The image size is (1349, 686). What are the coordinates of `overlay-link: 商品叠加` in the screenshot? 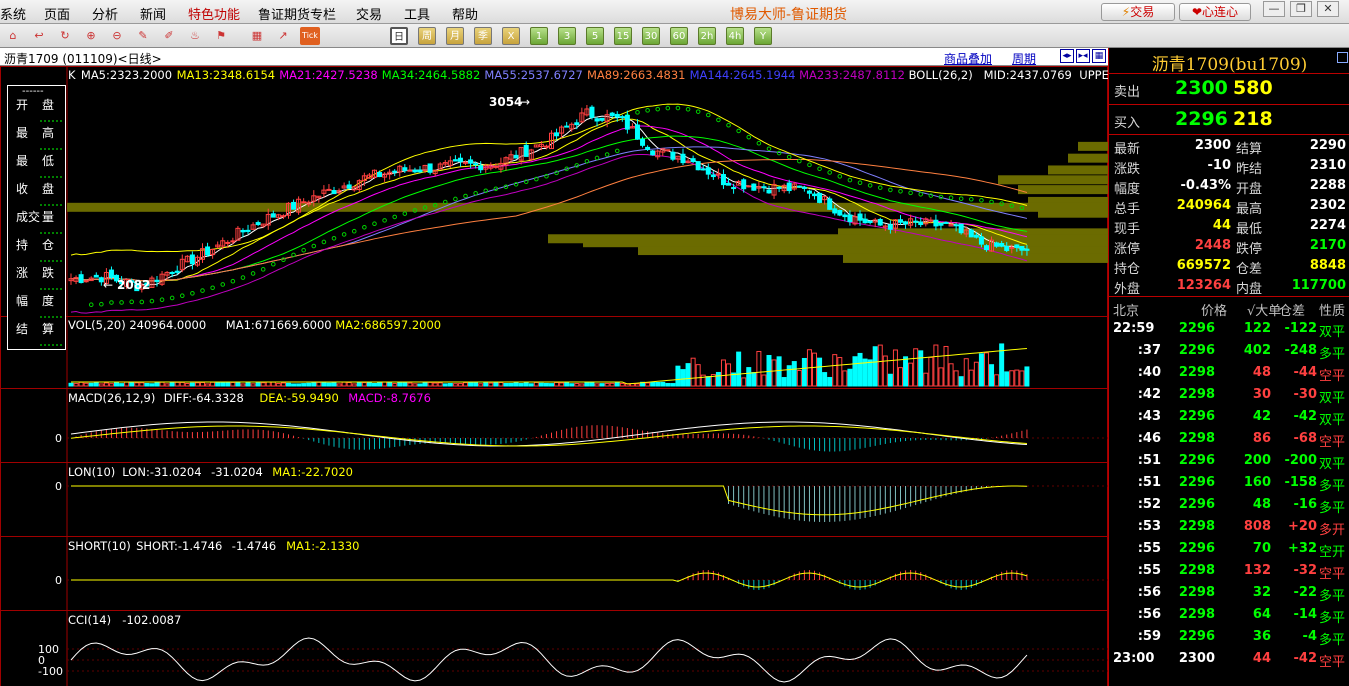 It's located at (968, 58).